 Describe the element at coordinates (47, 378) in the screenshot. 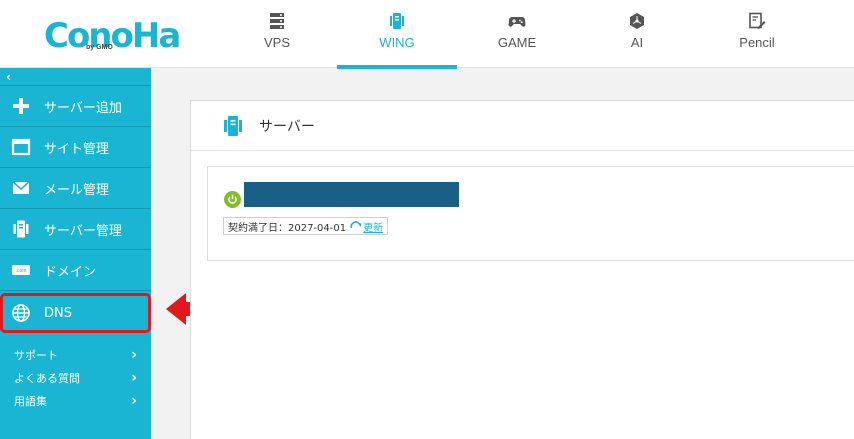

I see `sidebar-link-label: よくある質問` at that location.